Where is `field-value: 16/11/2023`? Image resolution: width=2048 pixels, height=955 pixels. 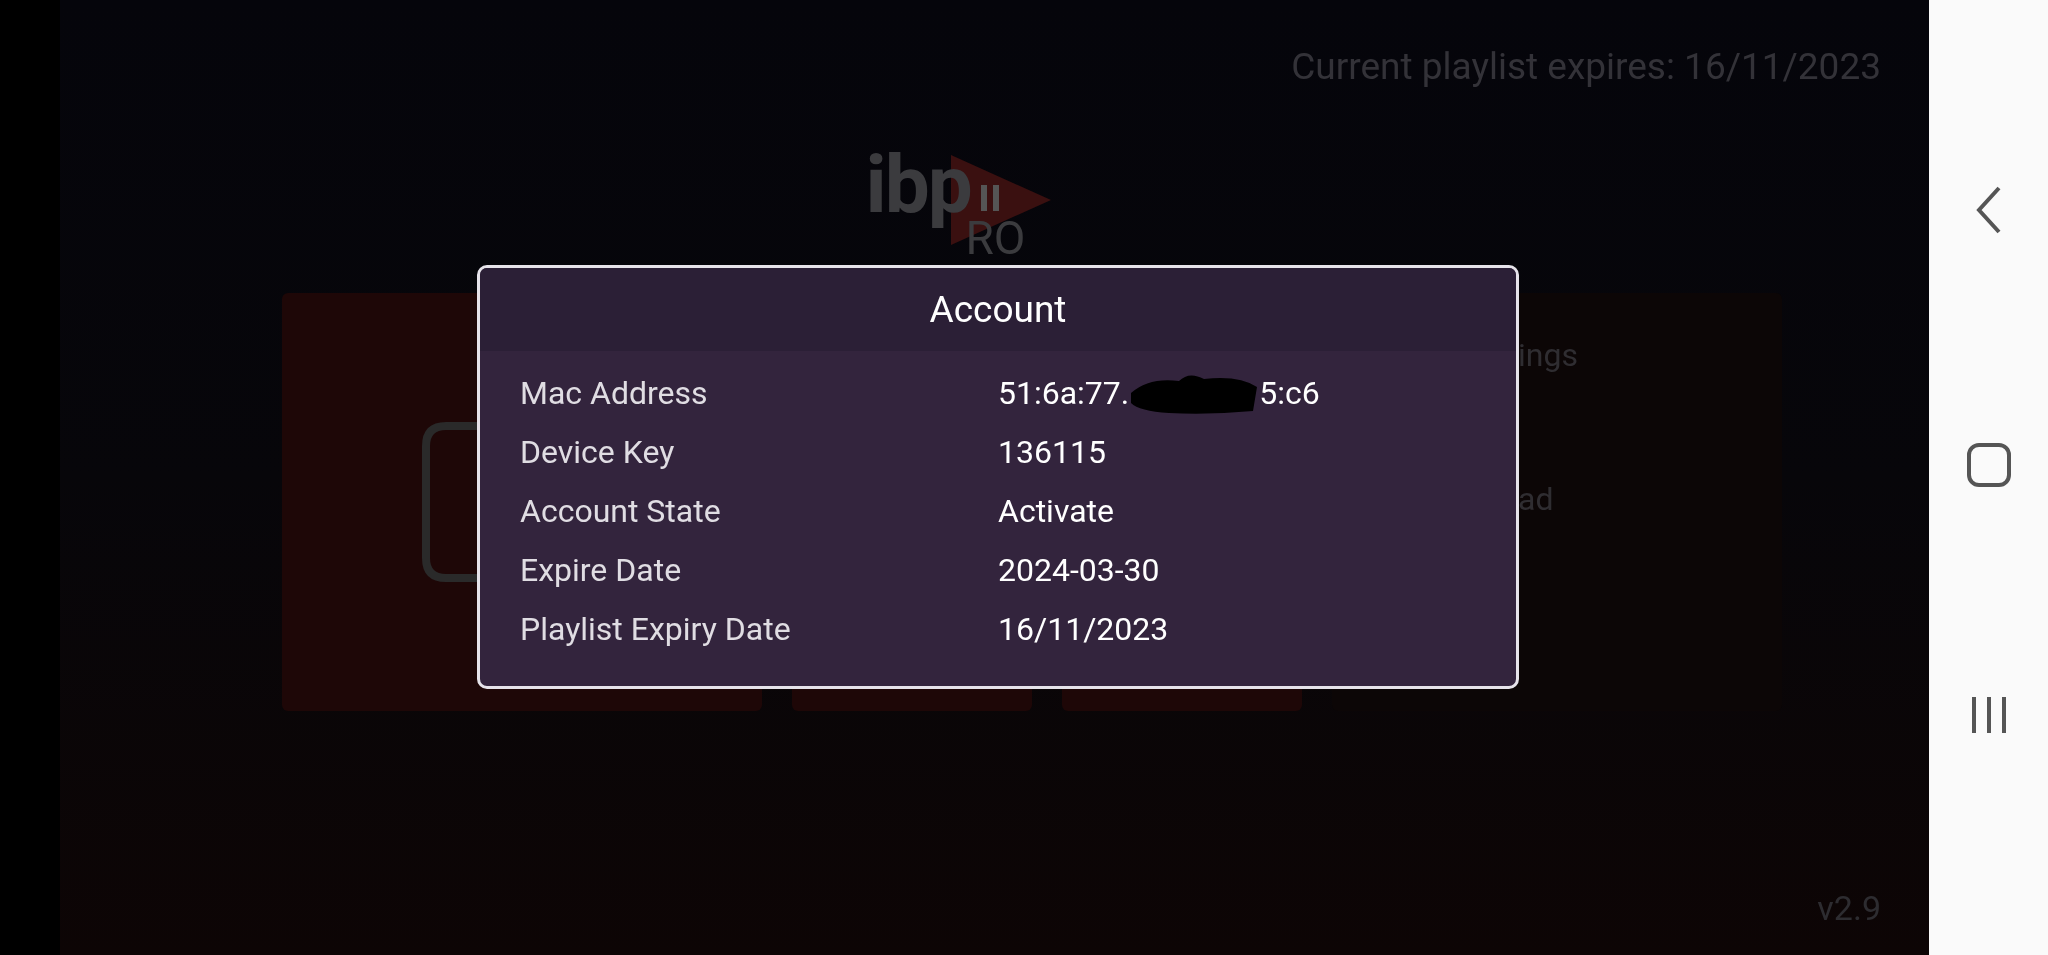 field-value: 16/11/2023 is located at coordinates (1083, 629).